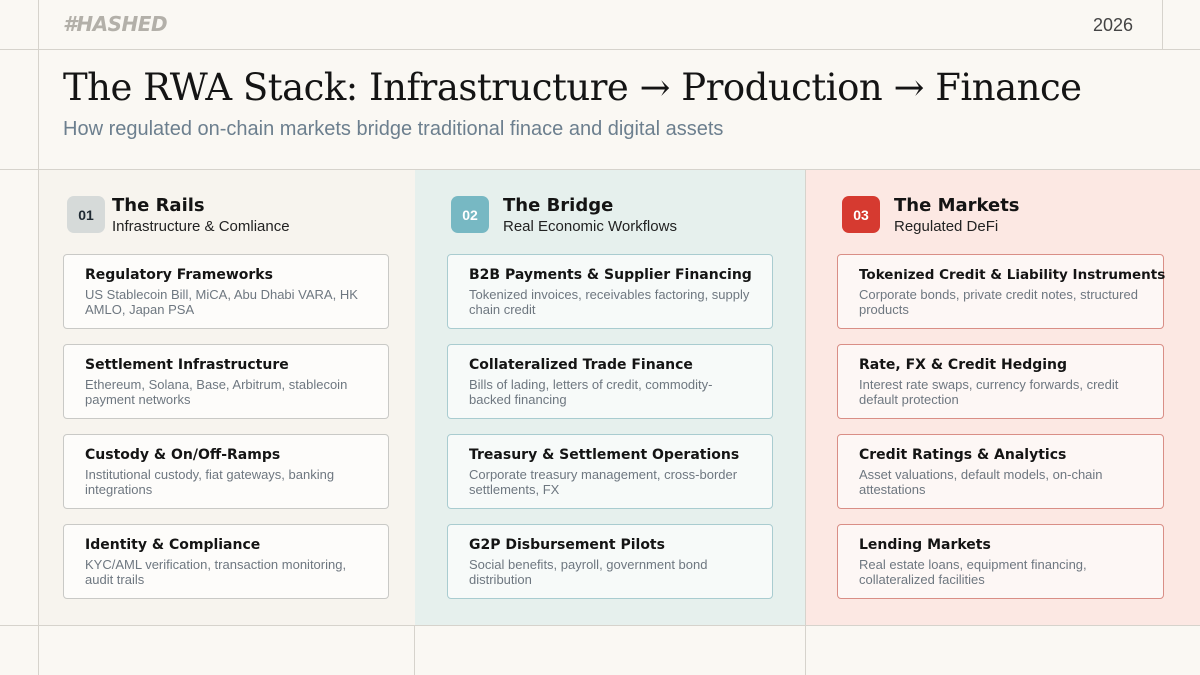 The width and height of the screenshot is (1200, 675). What do you see at coordinates (567, 545) in the screenshot?
I see `card-title: G2P Disbursement Pilots` at bounding box center [567, 545].